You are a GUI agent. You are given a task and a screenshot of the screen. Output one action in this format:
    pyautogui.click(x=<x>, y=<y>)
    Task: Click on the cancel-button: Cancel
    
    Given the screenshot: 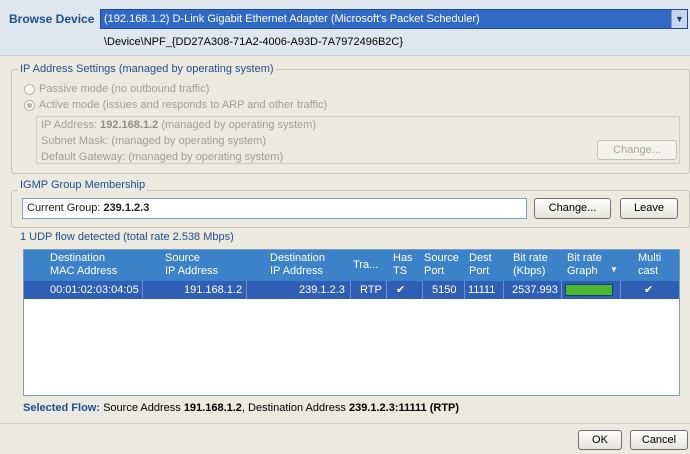 What is the action you would take?
    pyautogui.click(x=659, y=440)
    